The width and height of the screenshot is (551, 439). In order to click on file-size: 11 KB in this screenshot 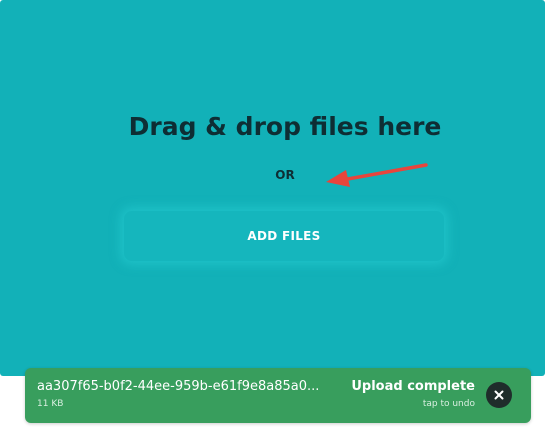, I will do `click(50, 404)`.